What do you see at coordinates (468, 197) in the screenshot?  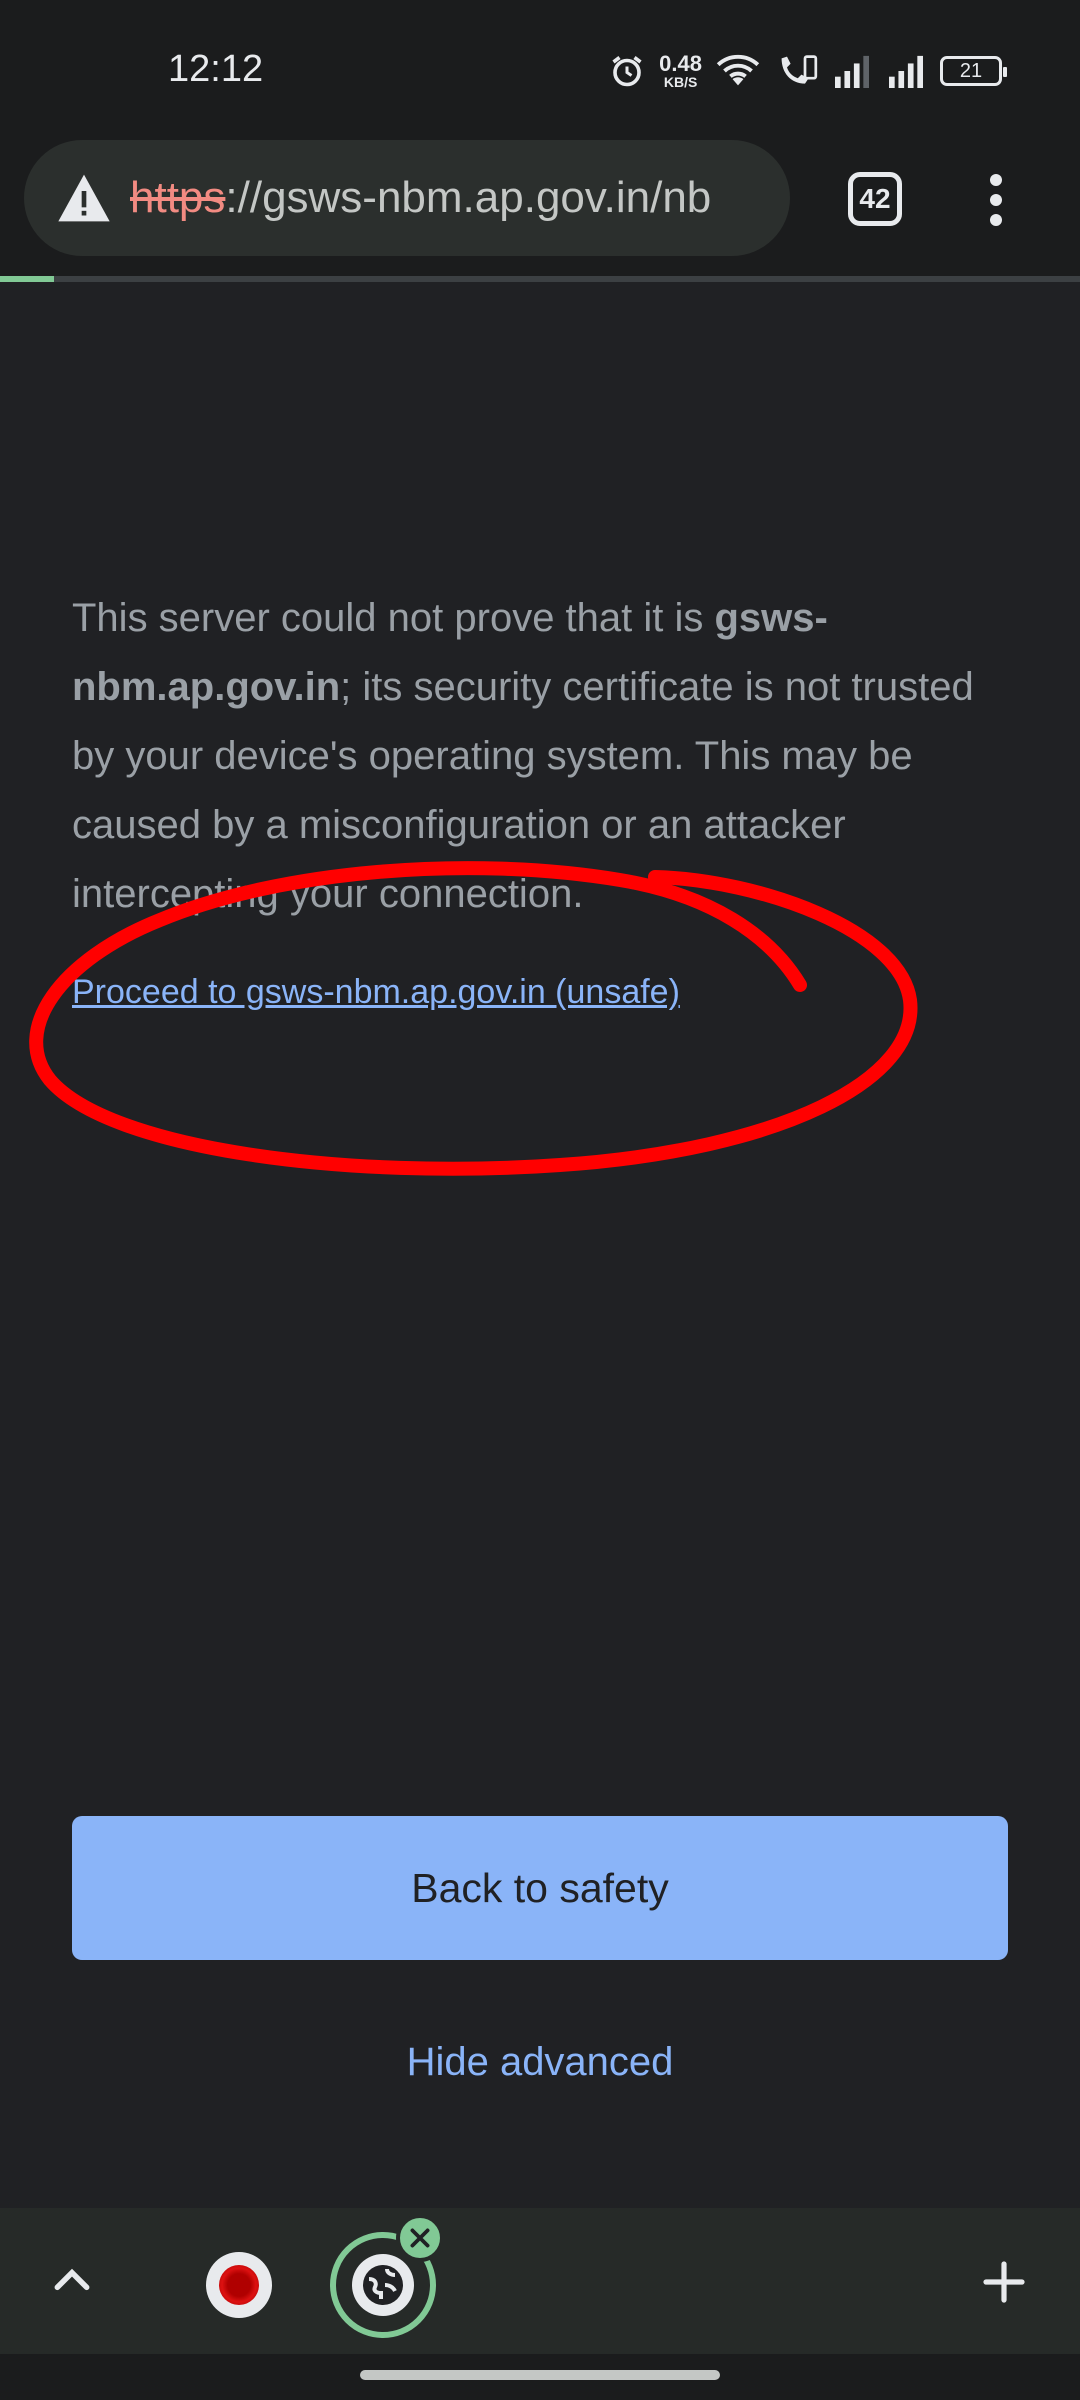 I see `url-host: ://gsws-nbm.ap.gov.in/nb` at bounding box center [468, 197].